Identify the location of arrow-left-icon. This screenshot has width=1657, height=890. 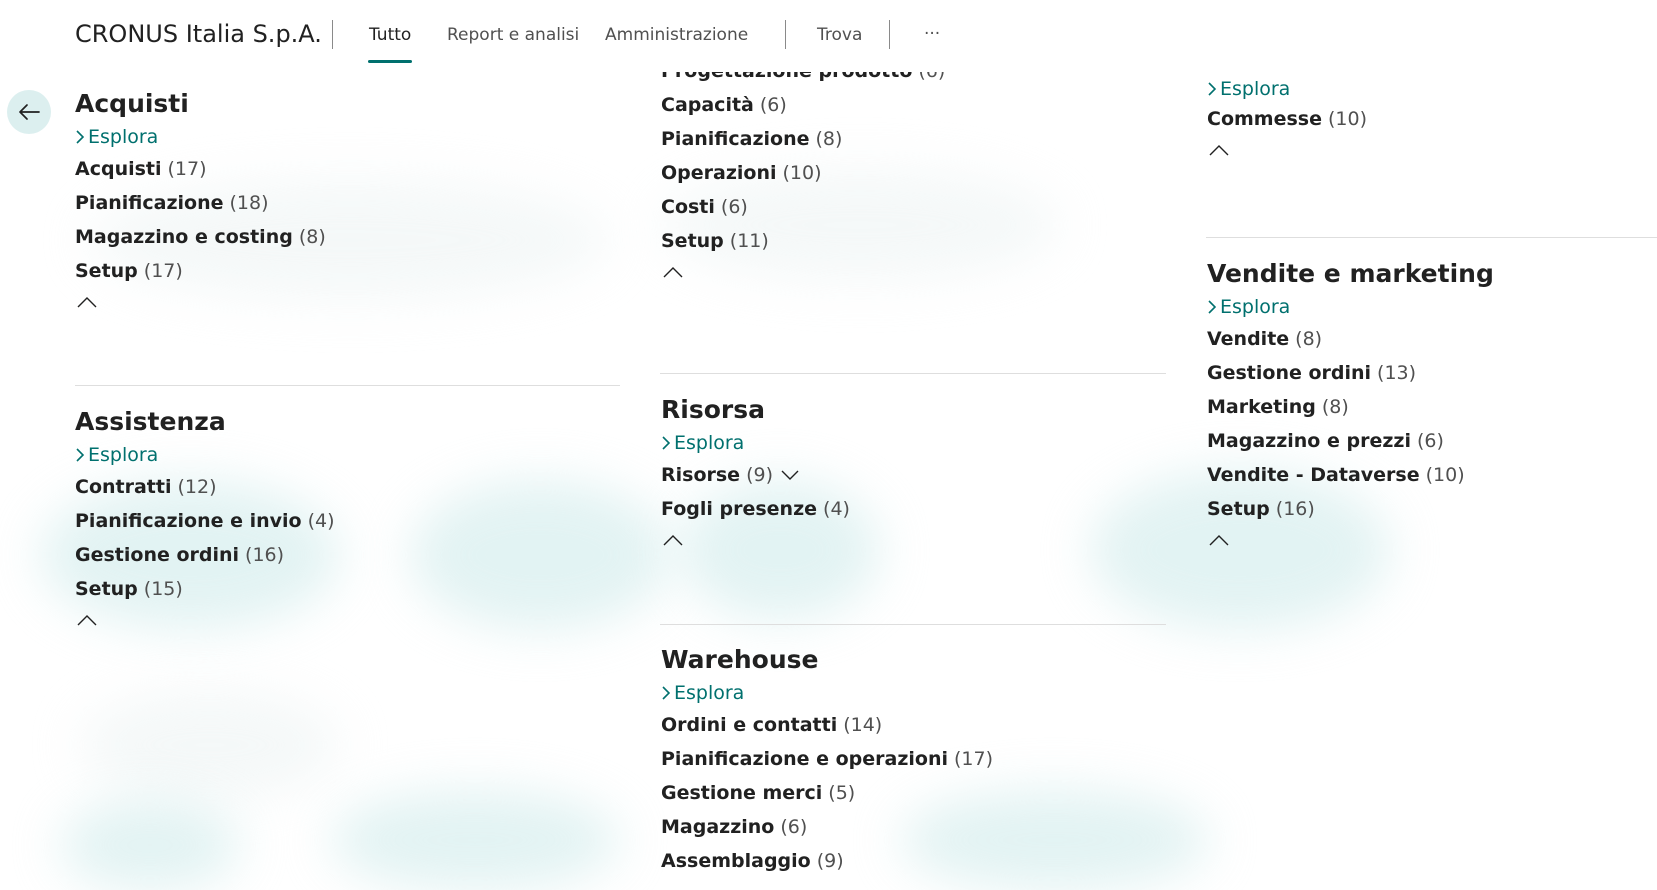
(29, 112).